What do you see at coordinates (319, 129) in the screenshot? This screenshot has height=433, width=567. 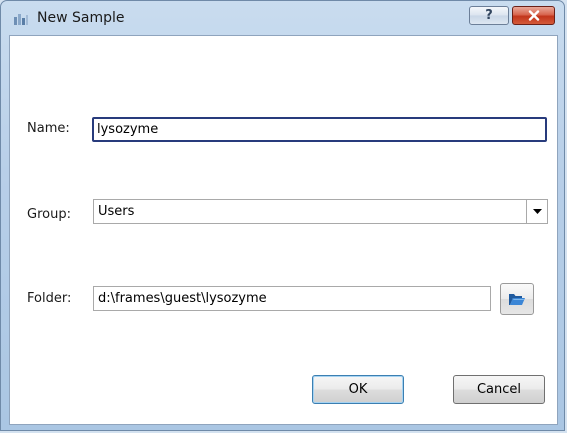 I see `name-field: lysozyme` at bounding box center [319, 129].